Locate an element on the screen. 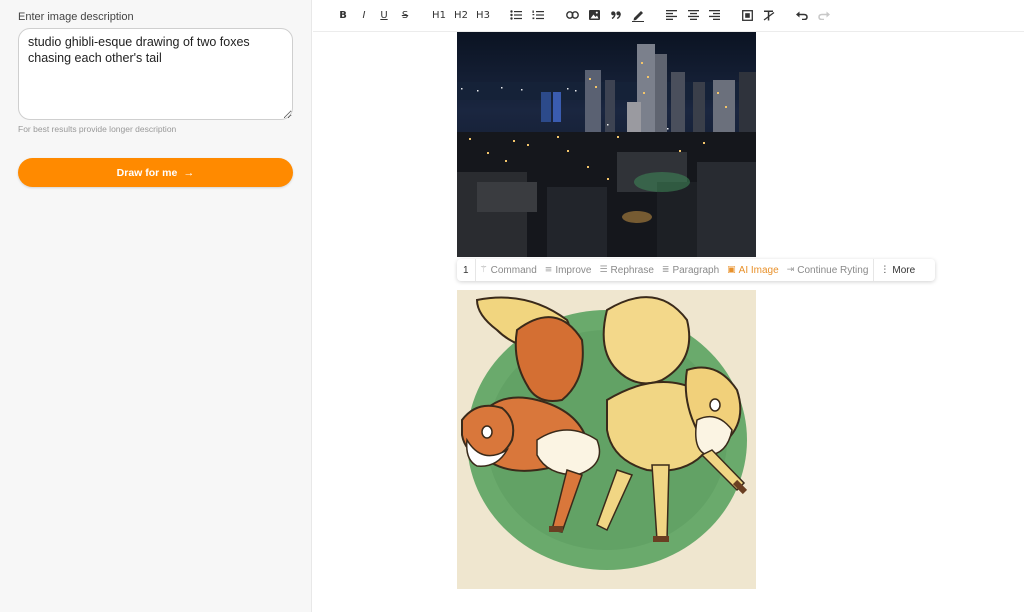 The image size is (1024, 612). embed-icon is located at coordinates (747, 15).